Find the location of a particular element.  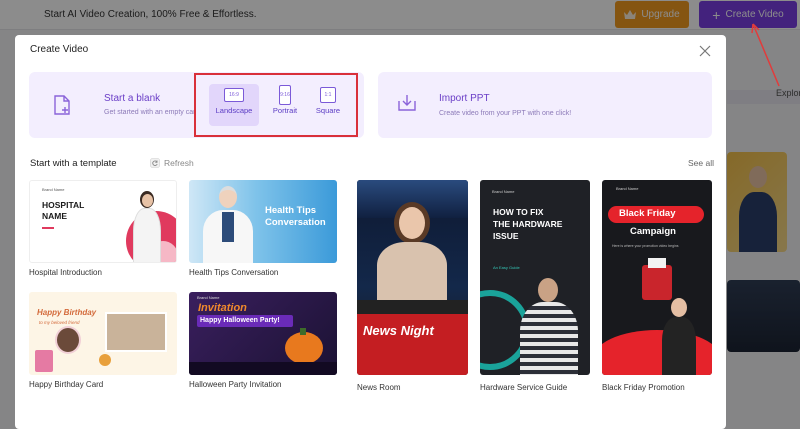

thumb-title-1: Health Tips is located at coordinates (291, 210).